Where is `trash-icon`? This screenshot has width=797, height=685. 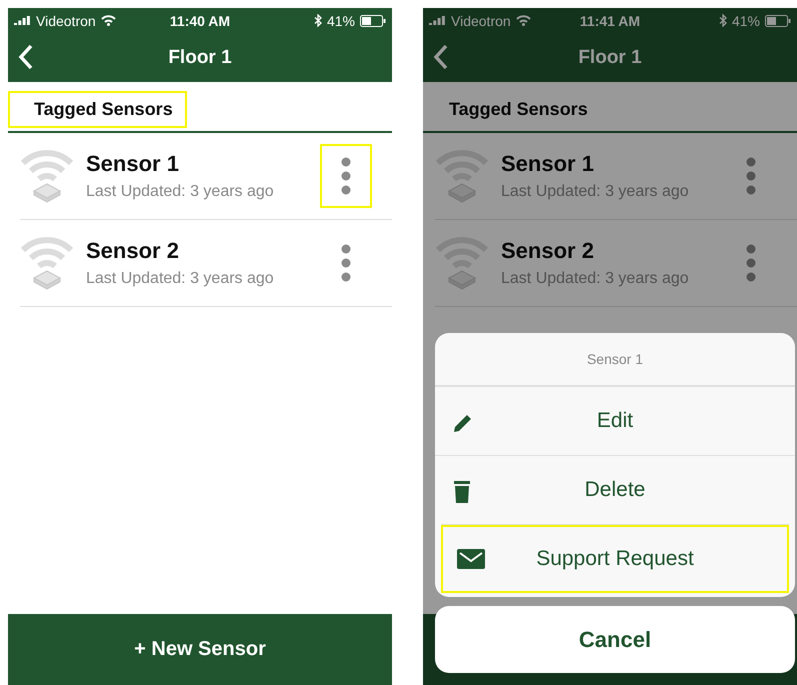
trash-icon is located at coordinates (462, 492).